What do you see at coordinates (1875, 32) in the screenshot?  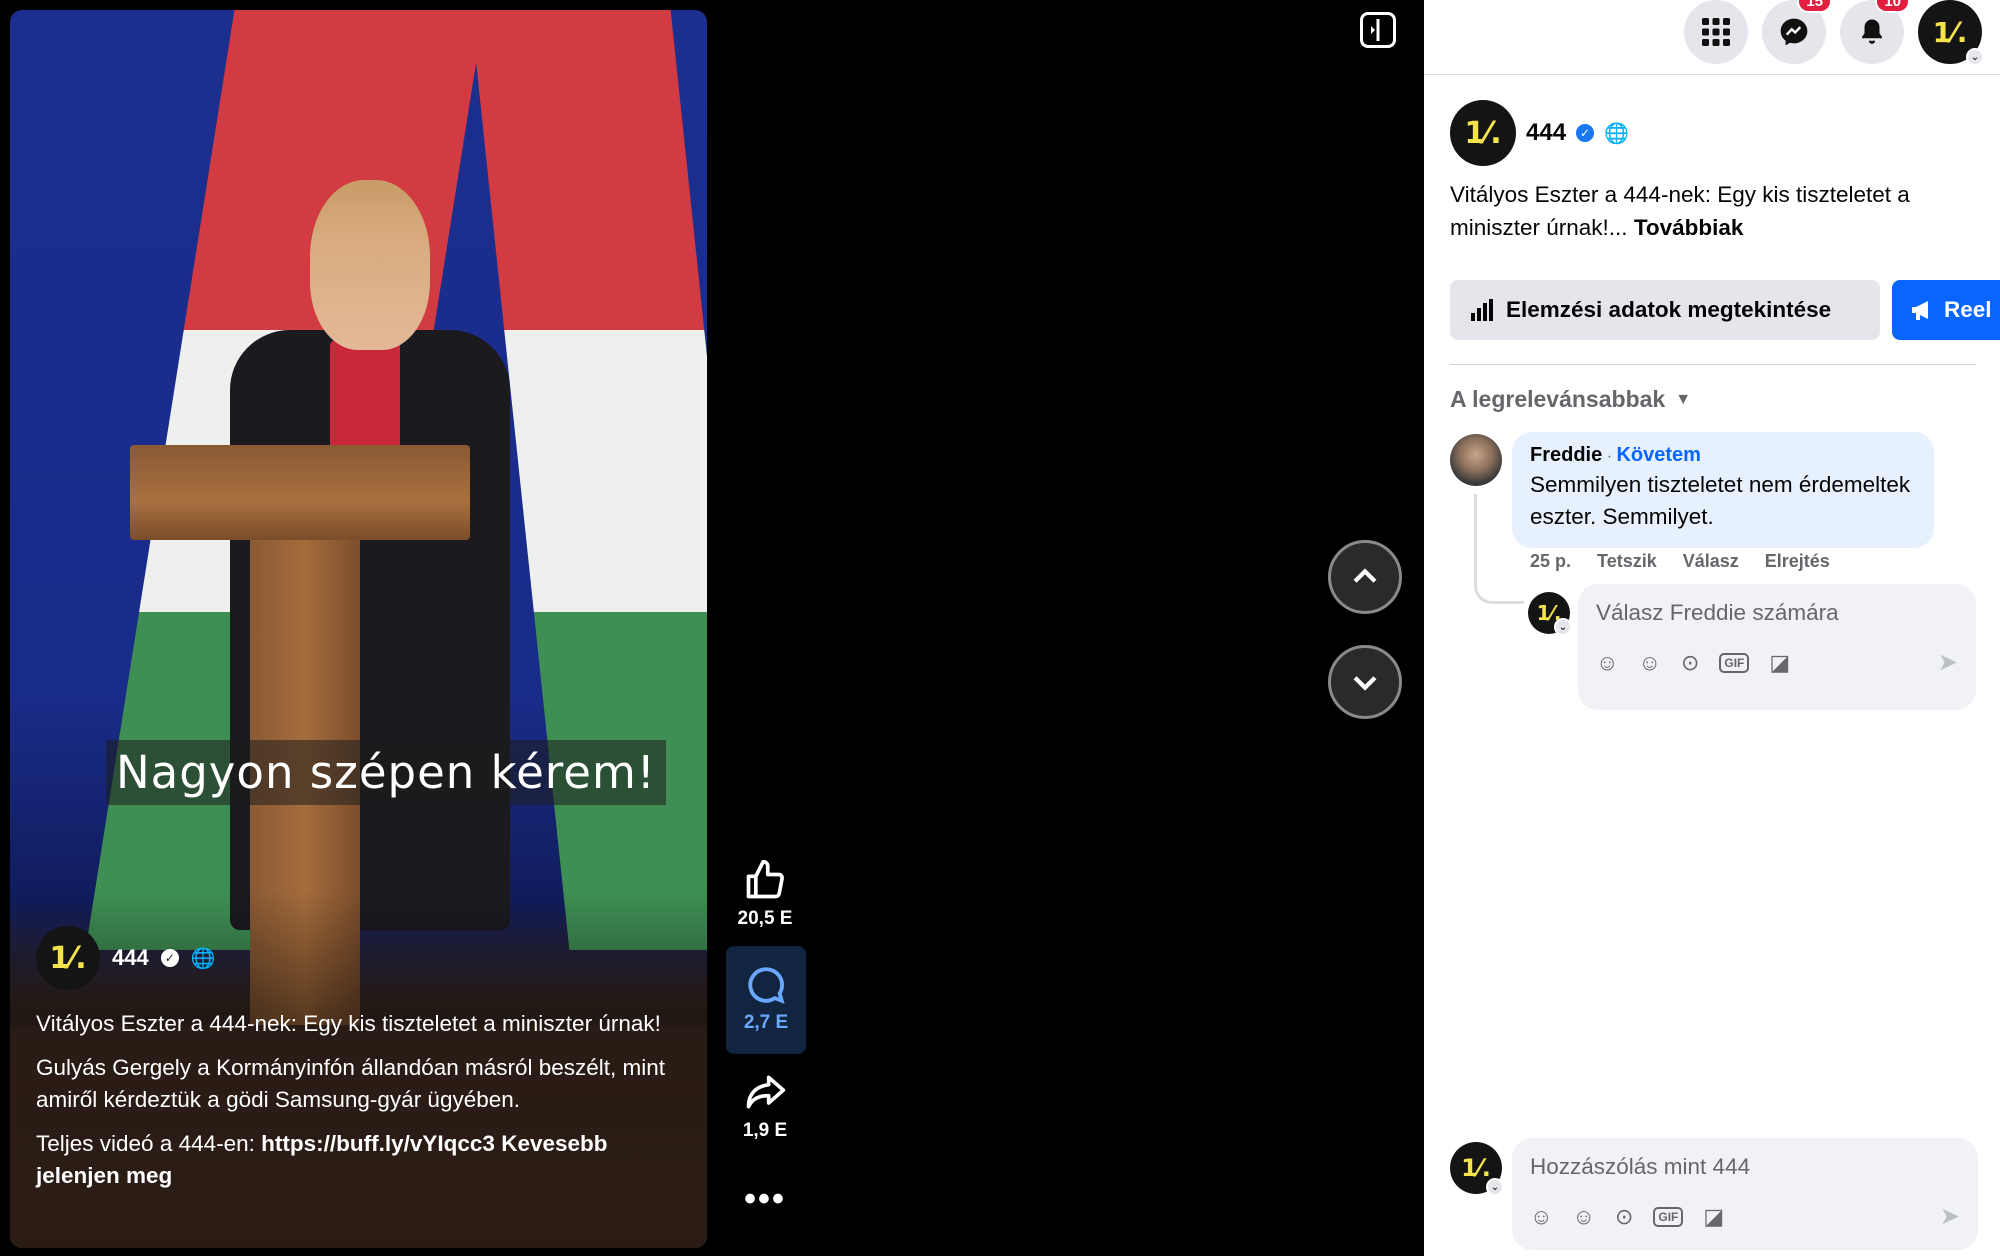 I see `notifications-icon: 10` at bounding box center [1875, 32].